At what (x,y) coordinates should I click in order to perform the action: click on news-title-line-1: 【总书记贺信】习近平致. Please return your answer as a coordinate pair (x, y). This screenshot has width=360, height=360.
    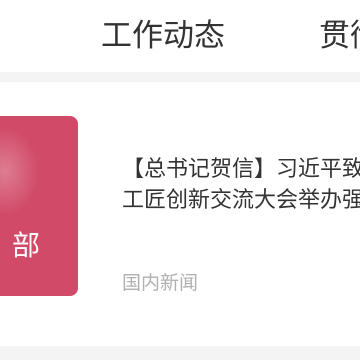
    Looking at the image, I should click on (241, 169).